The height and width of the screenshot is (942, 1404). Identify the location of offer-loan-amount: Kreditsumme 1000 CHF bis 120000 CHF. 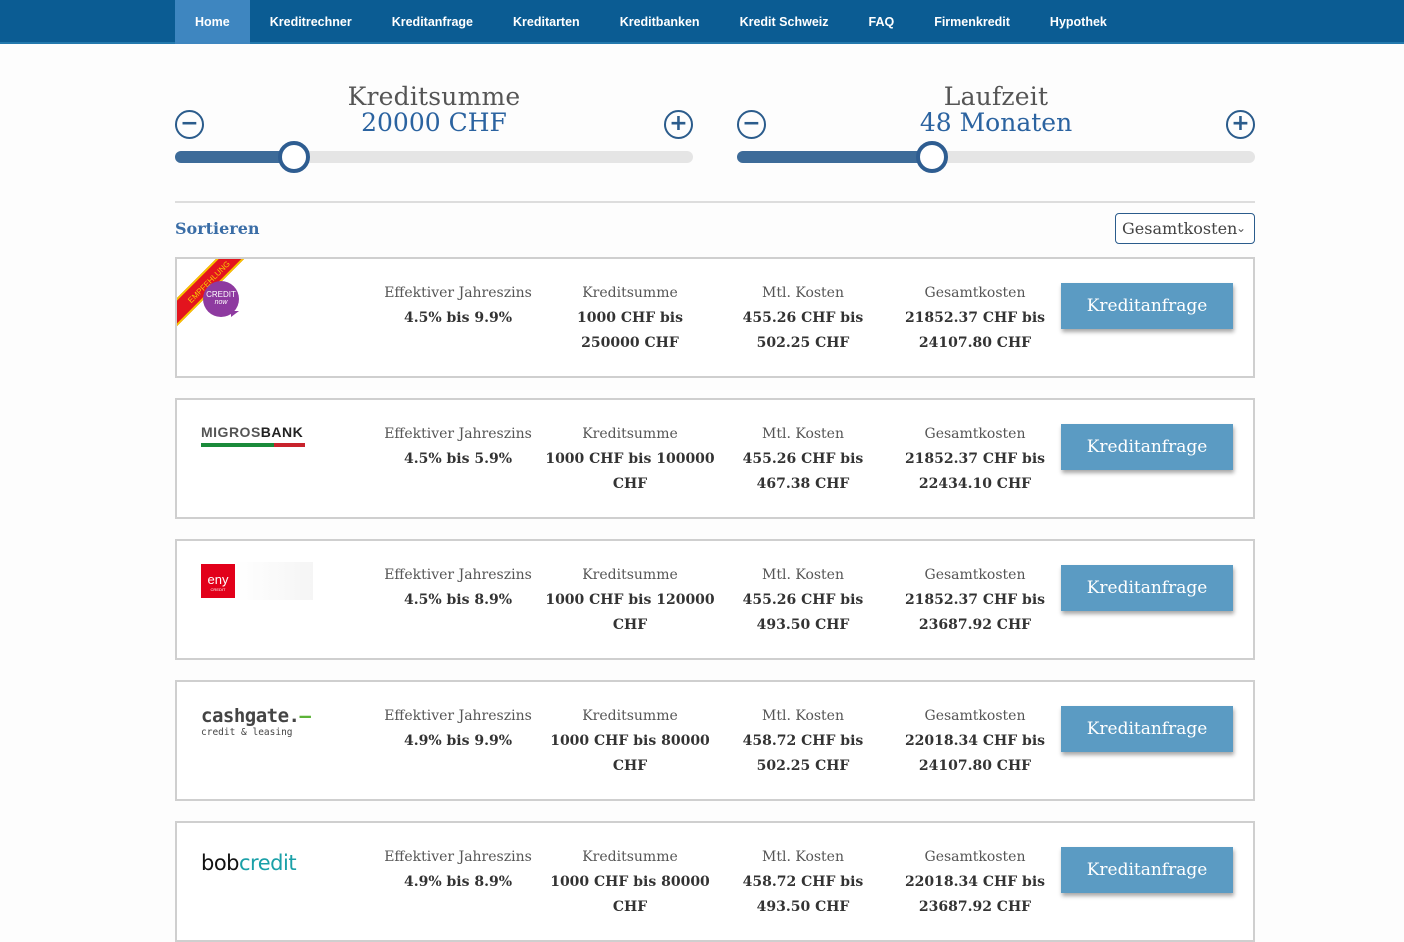
(630, 602).